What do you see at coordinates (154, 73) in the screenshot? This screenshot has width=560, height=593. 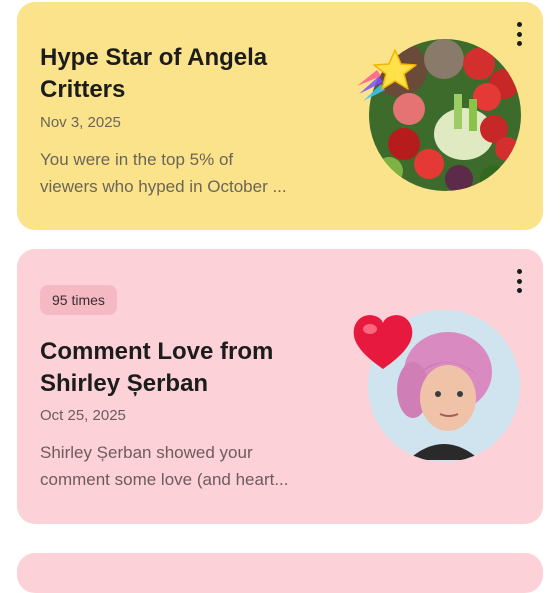 I see `card-title: Hype Star of Angela Critters` at bounding box center [154, 73].